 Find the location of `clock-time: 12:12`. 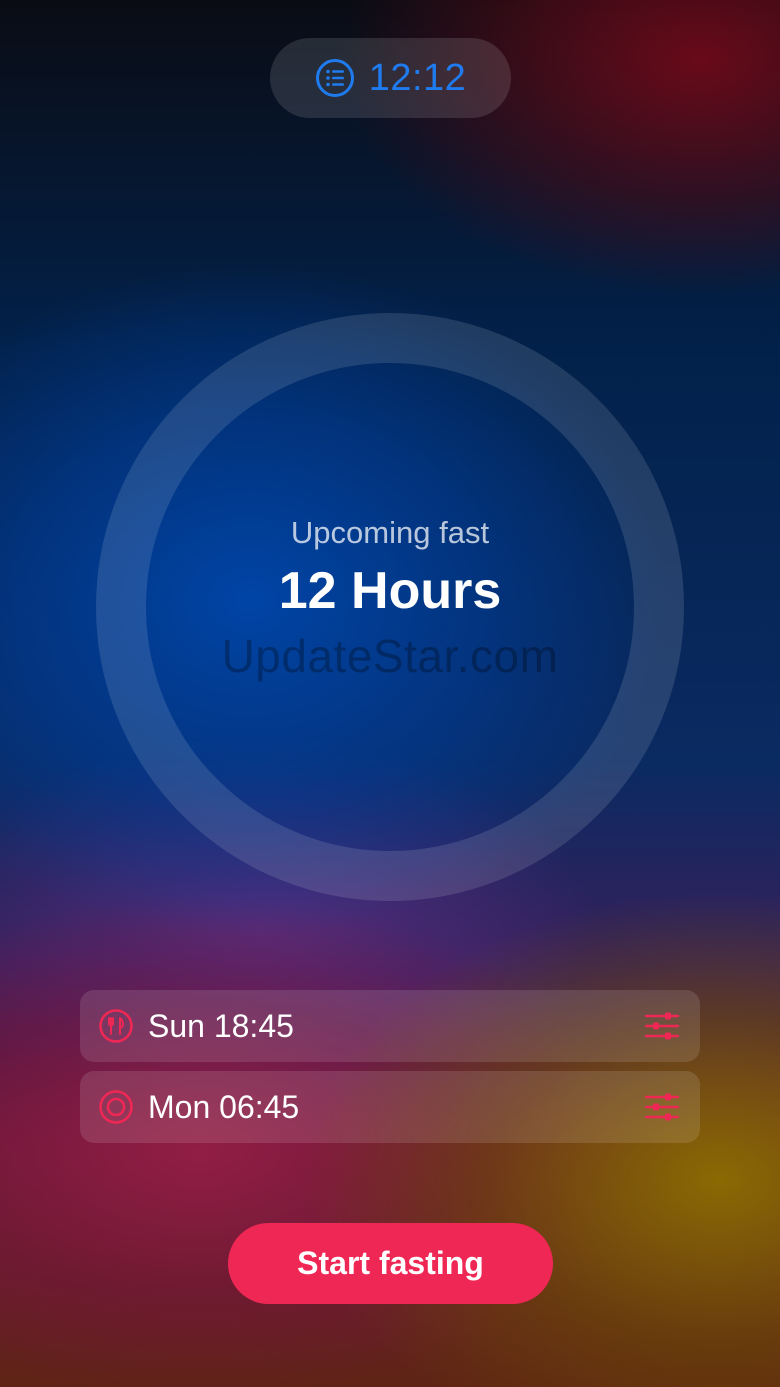

clock-time: 12:12 is located at coordinates (417, 77).